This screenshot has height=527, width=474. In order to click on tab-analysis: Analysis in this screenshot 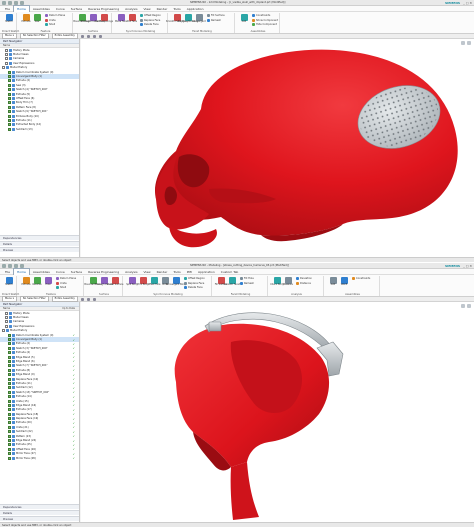, I will do `click(131, 9)`.